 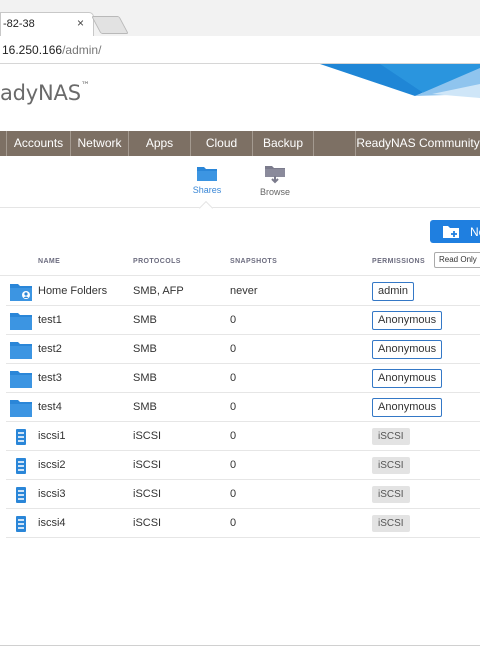 What do you see at coordinates (240, 50) in the screenshot?
I see `address-bar: 16.250.166/admin/` at bounding box center [240, 50].